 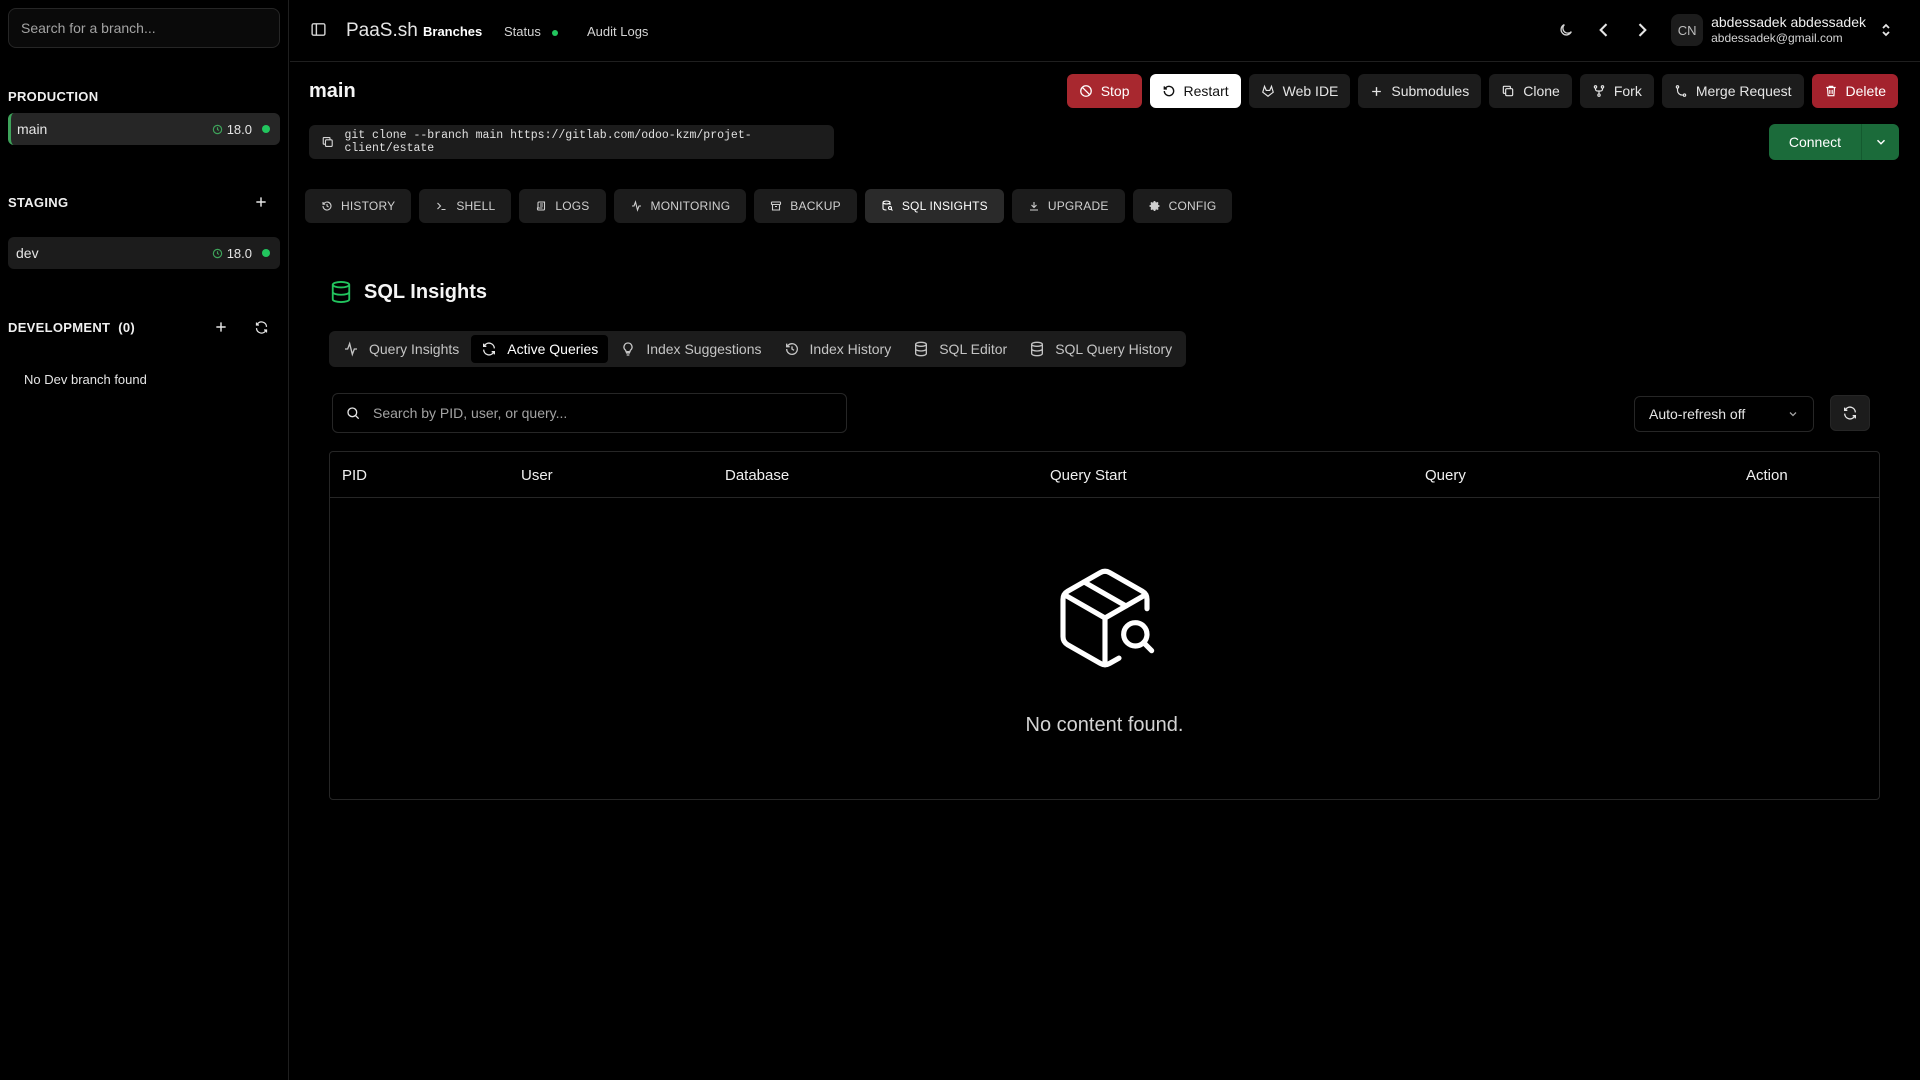 What do you see at coordinates (1886, 30) in the screenshot?
I see `chevrons-up-down-icon` at bounding box center [1886, 30].